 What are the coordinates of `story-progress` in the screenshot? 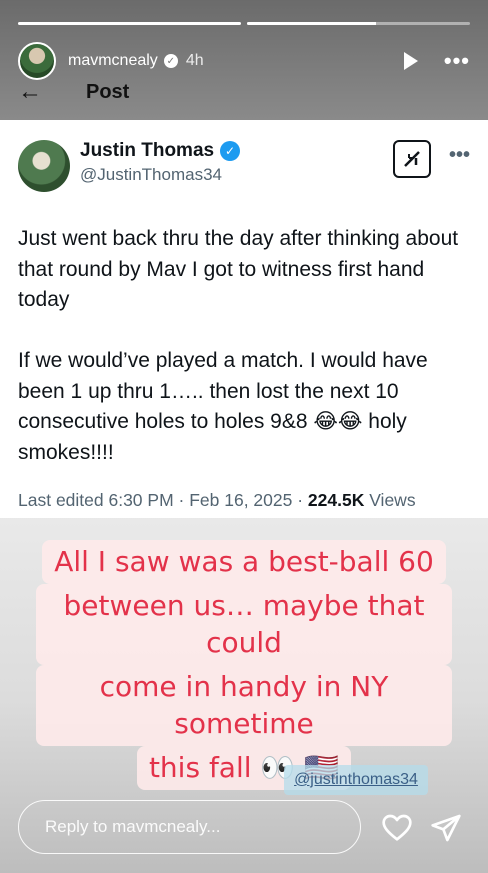 It's located at (244, 23).